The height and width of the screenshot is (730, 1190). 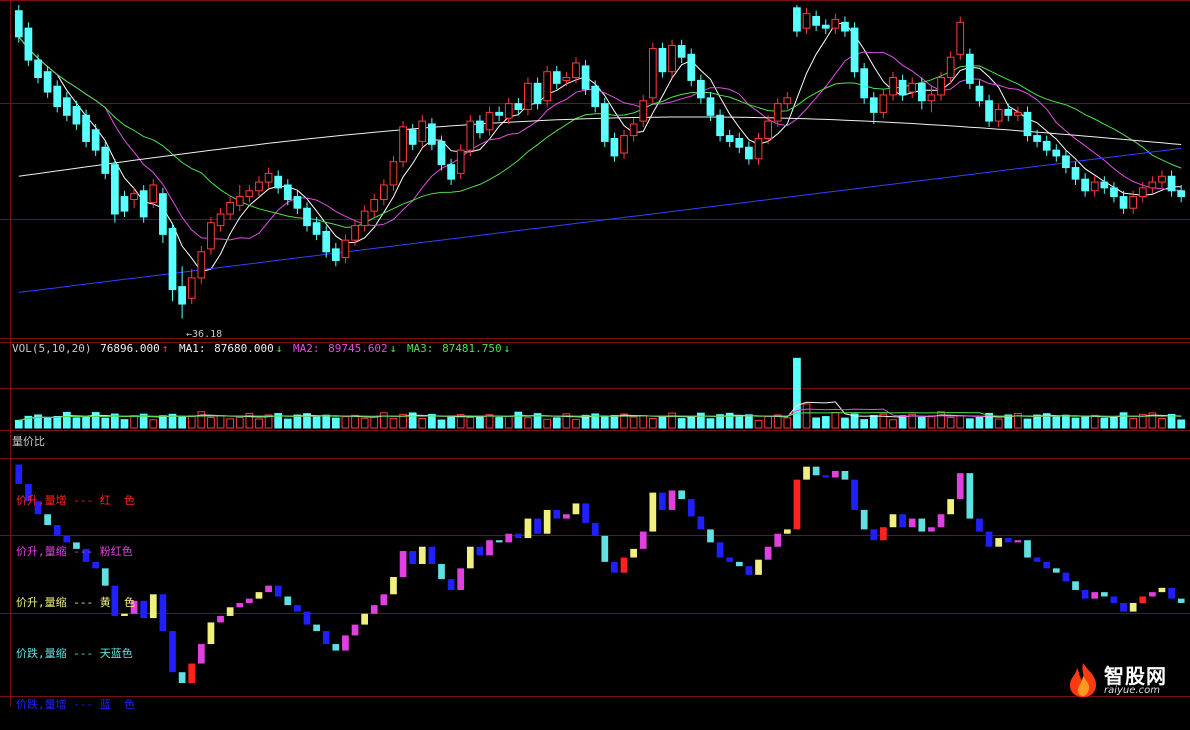 I want to click on volume-value-readout: 76896.000 ↑, so click(x=134, y=348).